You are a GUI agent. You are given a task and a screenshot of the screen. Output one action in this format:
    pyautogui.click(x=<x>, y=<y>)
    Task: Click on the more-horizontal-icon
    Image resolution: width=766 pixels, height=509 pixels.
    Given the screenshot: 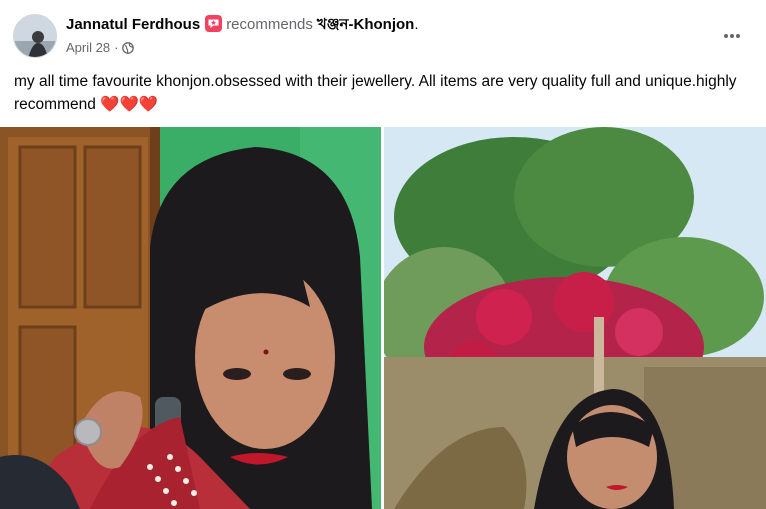 What is the action you would take?
    pyautogui.click(x=732, y=36)
    